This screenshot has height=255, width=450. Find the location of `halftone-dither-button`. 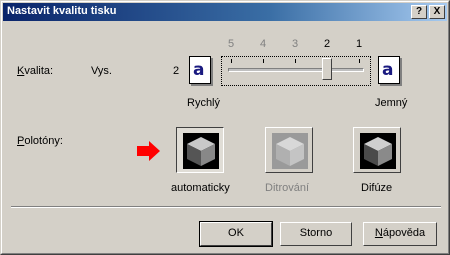

halftone-dither-button is located at coordinates (289, 150).